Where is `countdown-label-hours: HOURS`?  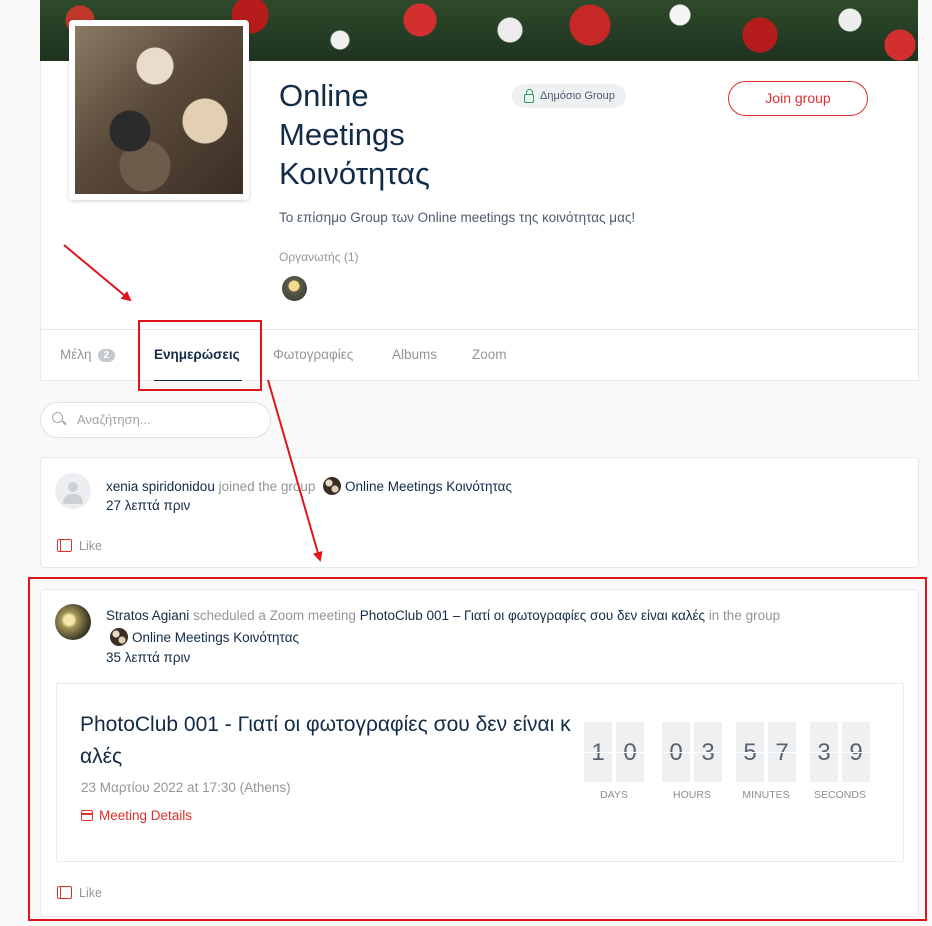
countdown-label-hours: HOURS is located at coordinates (692, 795).